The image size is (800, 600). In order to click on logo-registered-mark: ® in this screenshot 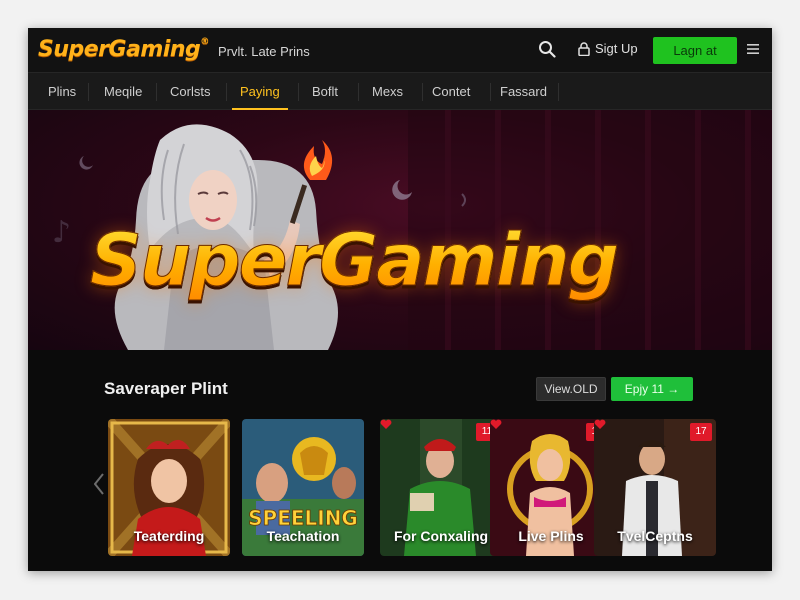, I will do `click(204, 42)`.